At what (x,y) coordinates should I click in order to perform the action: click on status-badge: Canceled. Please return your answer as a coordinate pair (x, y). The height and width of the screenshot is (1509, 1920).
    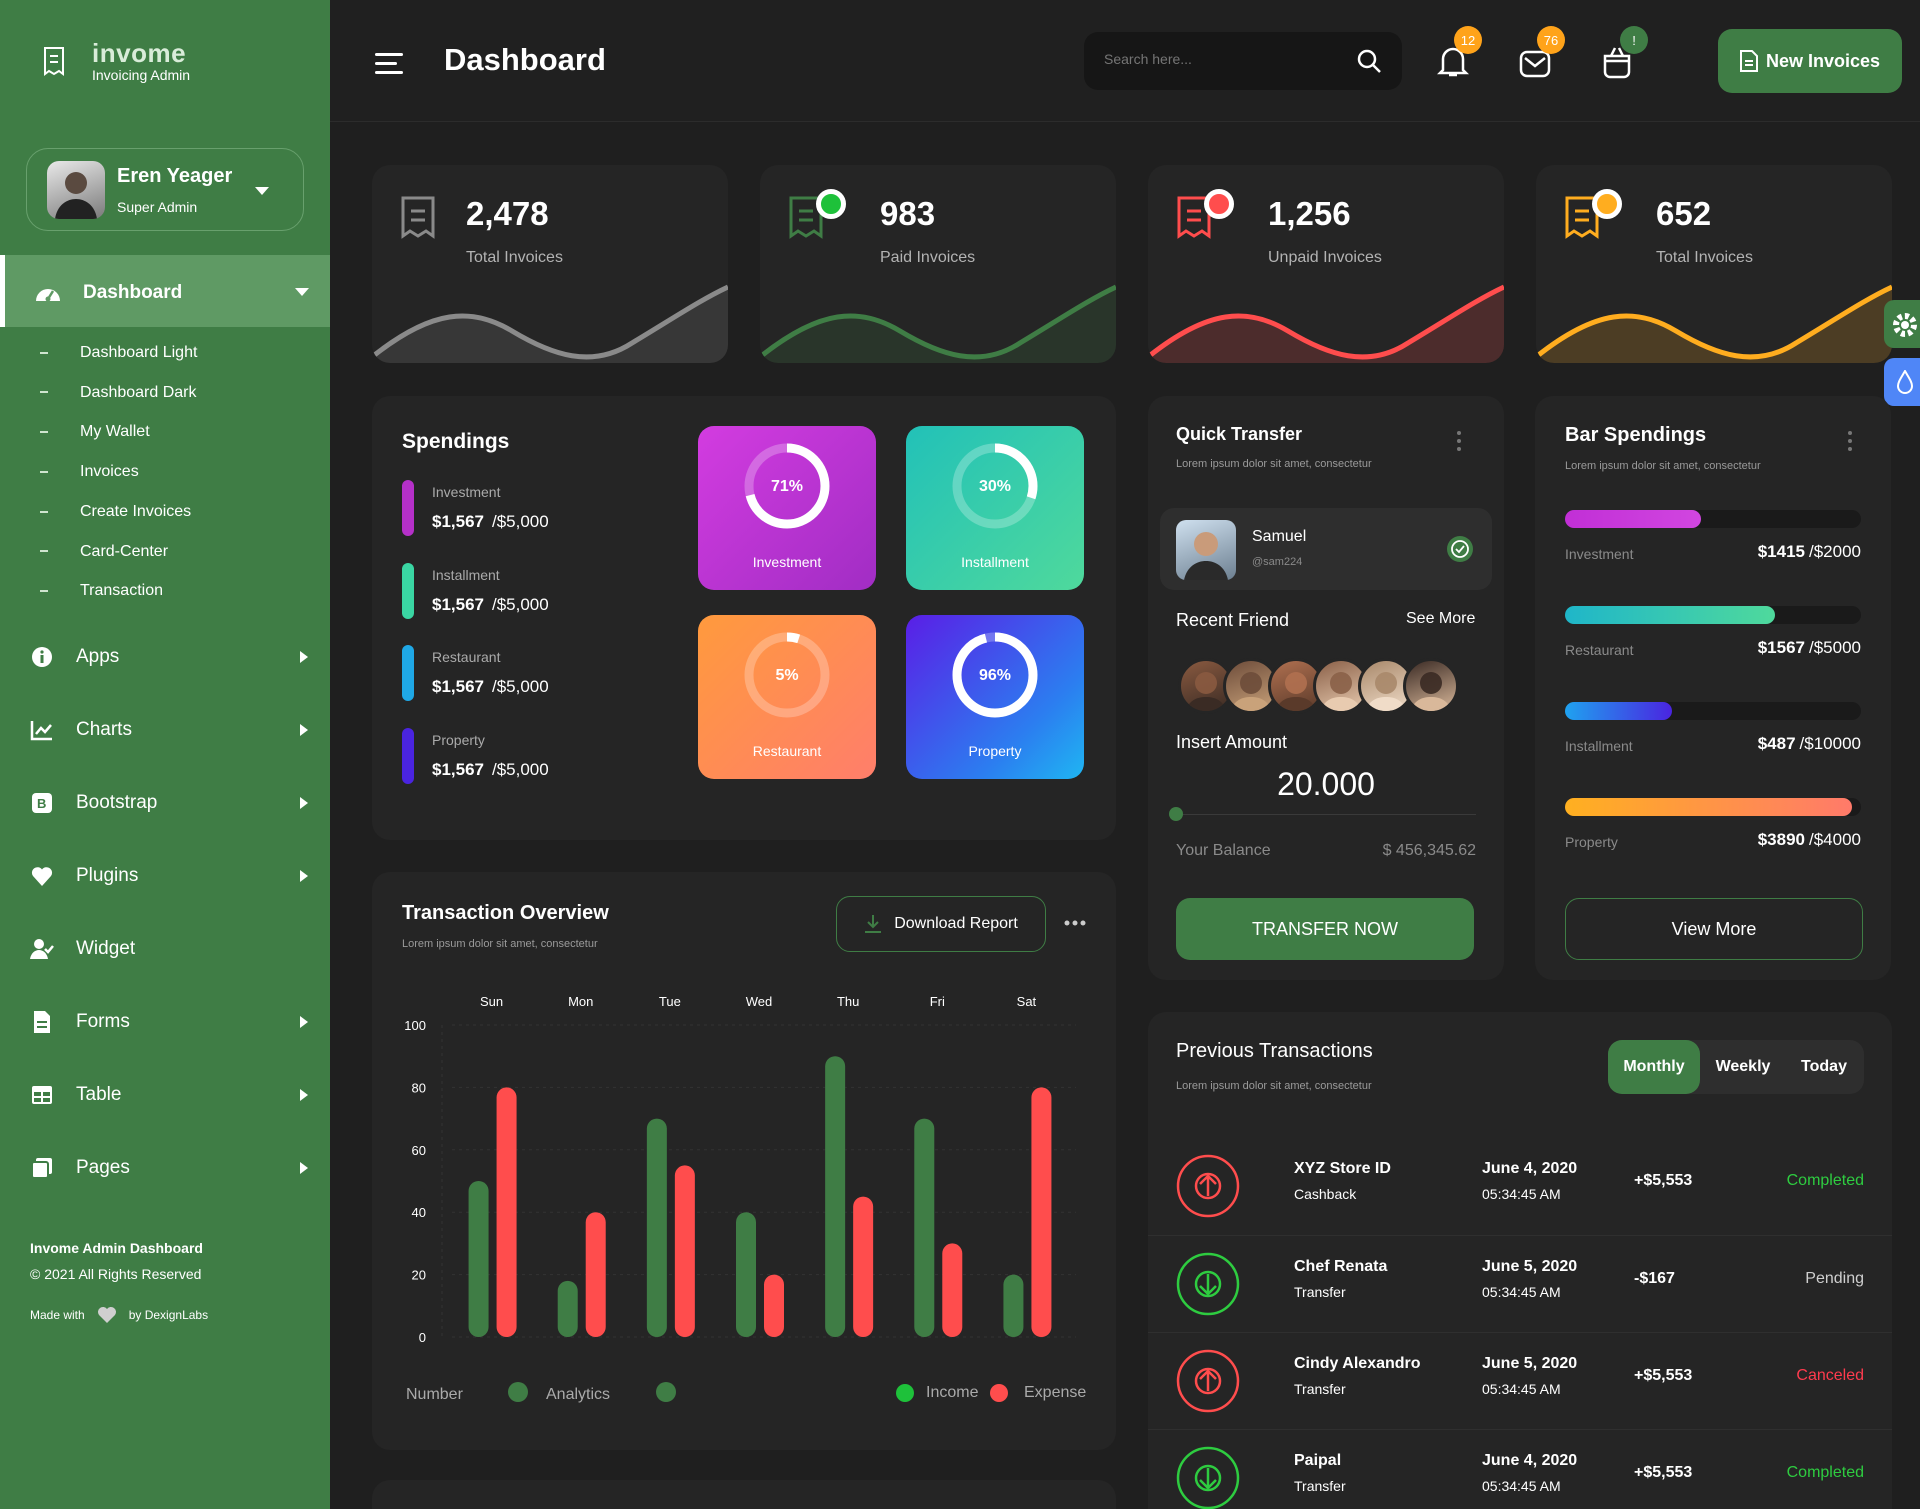
    Looking at the image, I should click on (1830, 1375).